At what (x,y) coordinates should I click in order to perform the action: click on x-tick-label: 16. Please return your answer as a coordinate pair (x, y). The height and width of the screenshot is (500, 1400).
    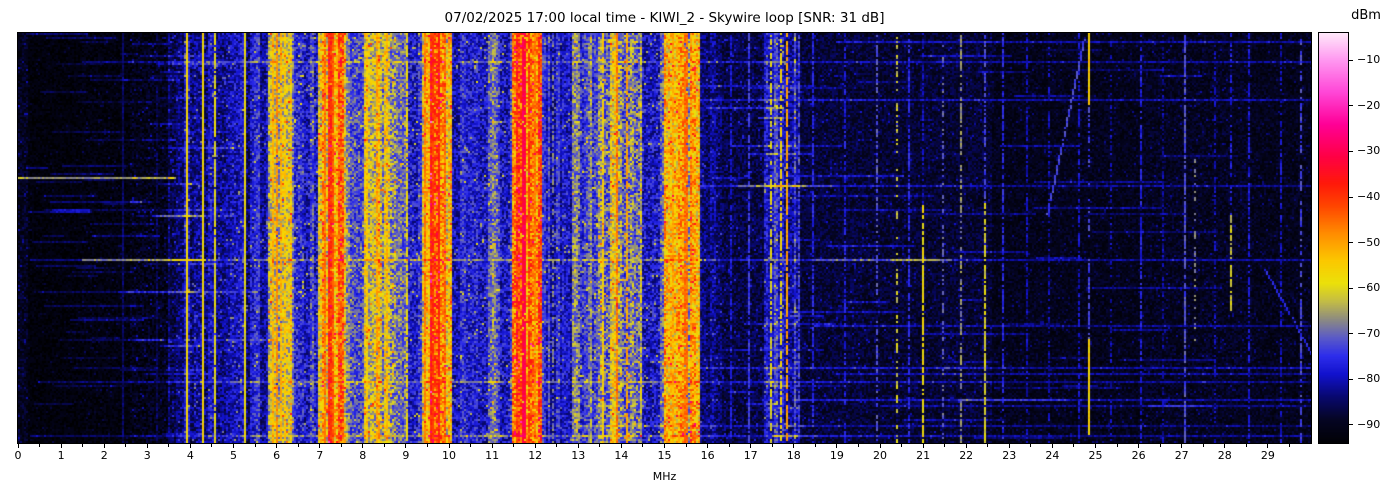
    Looking at the image, I should click on (707, 455).